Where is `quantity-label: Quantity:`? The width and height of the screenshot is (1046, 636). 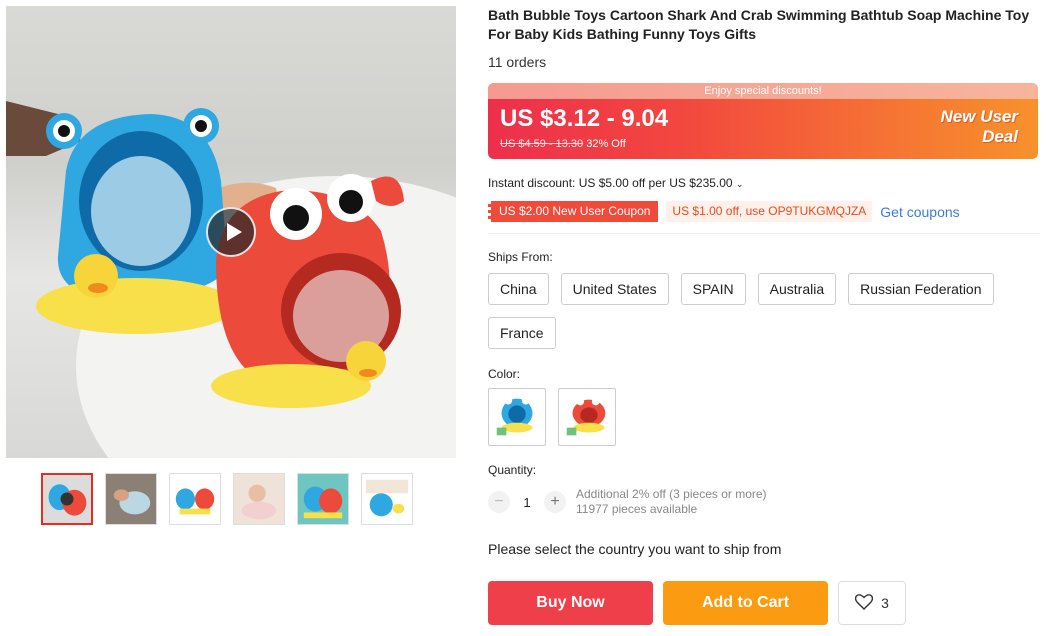
quantity-label: Quantity: is located at coordinates (512, 470).